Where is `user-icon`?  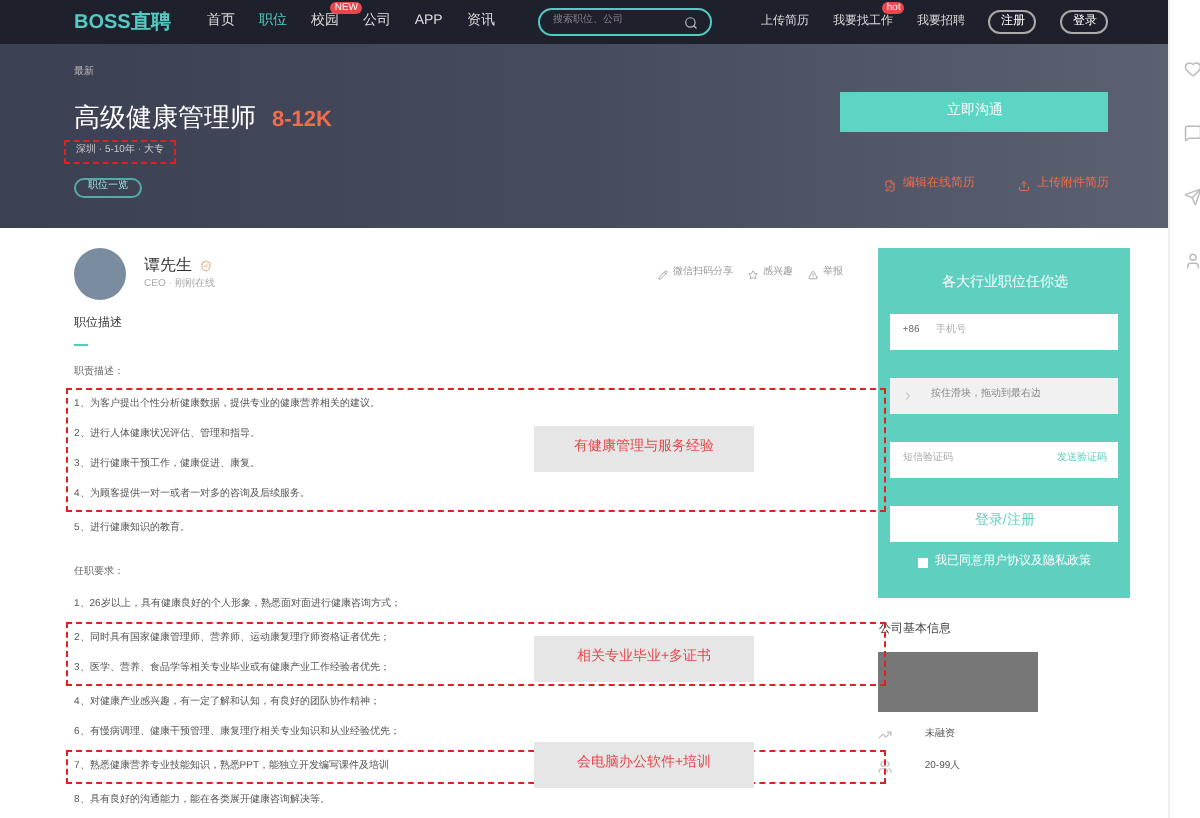
user-icon is located at coordinates (1192, 261).